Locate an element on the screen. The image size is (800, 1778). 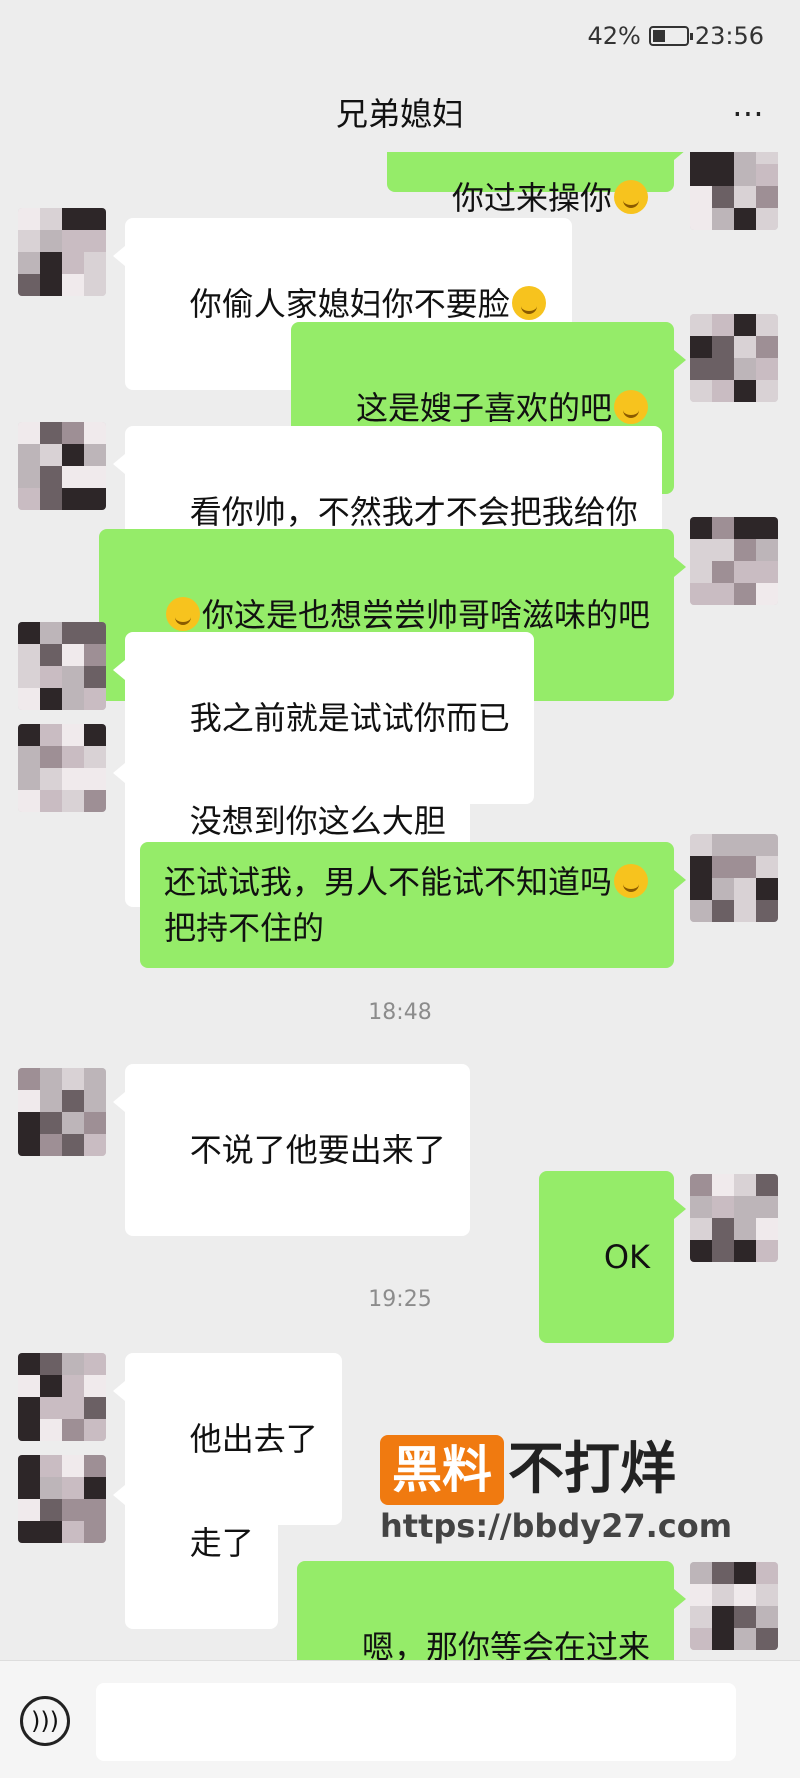
message-text: 不说了他要出来了 is located at coordinates (317, 1150).